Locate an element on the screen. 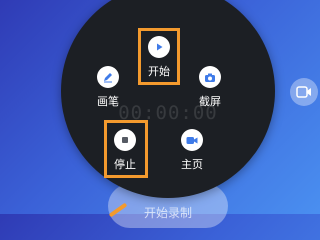 The width and height of the screenshot is (320, 240). floating-record-button is located at coordinates (304, 92).